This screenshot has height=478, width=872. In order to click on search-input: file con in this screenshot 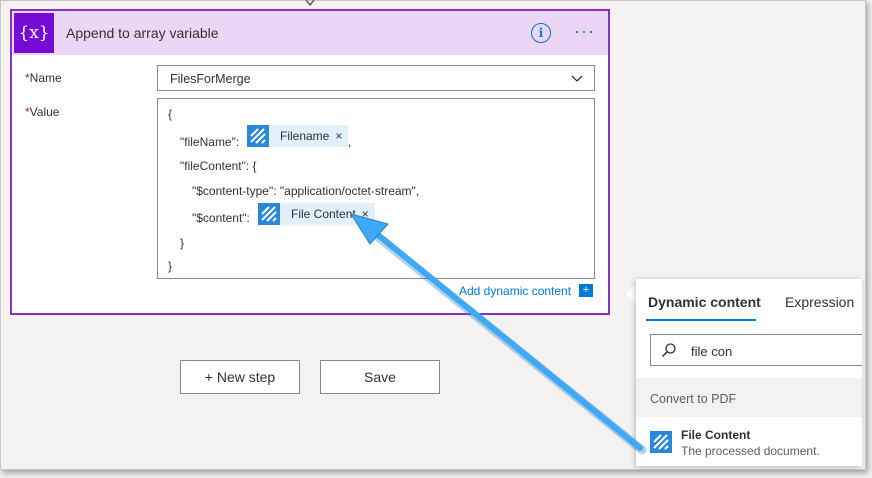, I will do `click(756, 350)`.